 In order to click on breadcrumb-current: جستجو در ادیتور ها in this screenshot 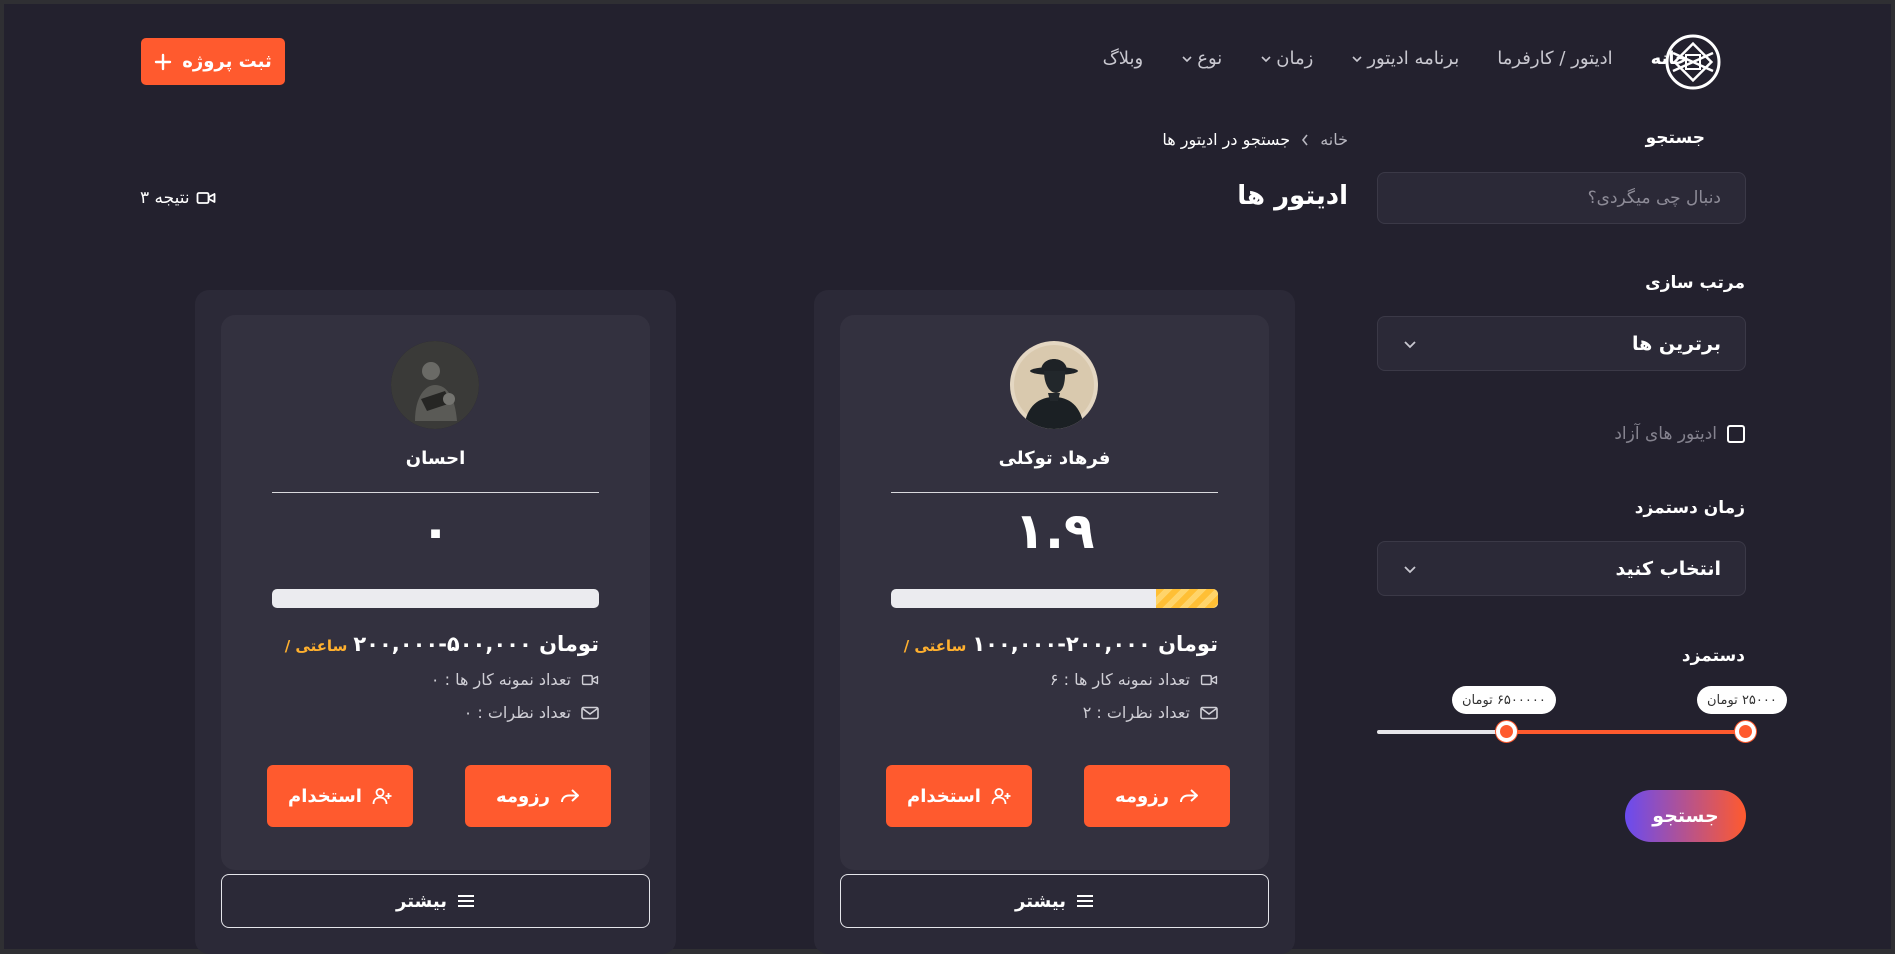, I will do `click(1226, 139)`.